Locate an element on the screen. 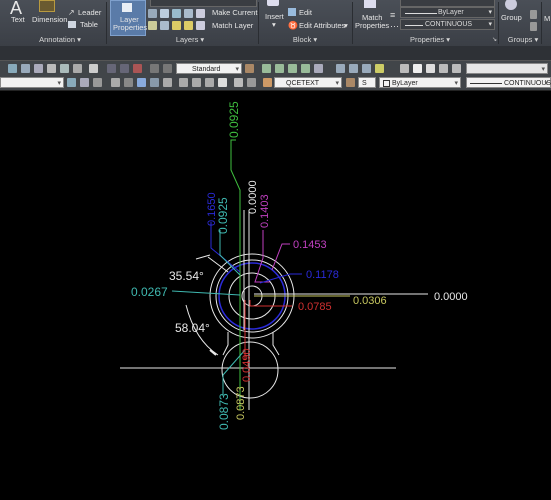 The width and height of the screenshot is (551, 500). edit-attributes-button: ♉ Edit Attributes ▾ is located at coordinates (319, 26).